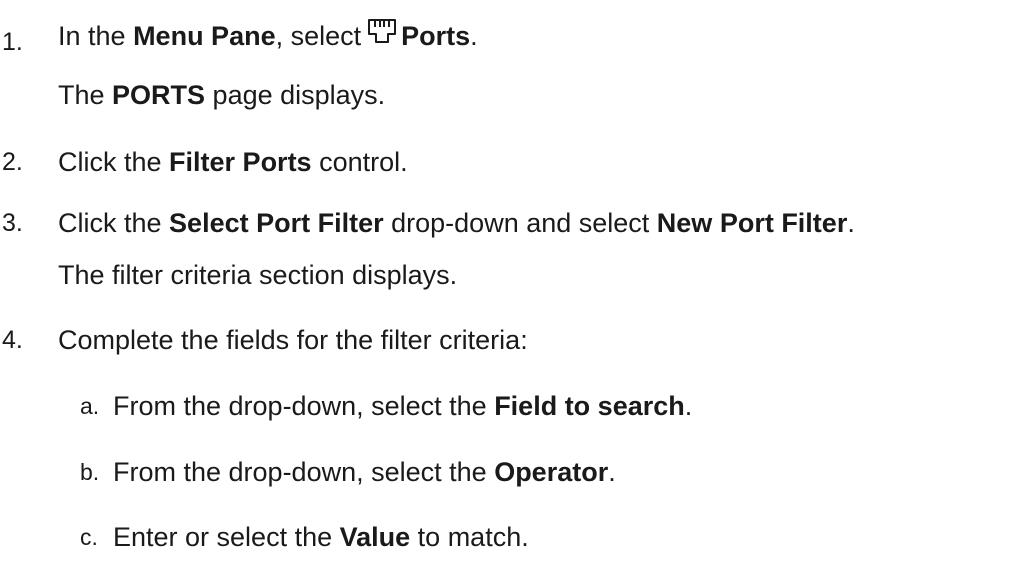 This screenshot has width=1021, height=584. Describe the element at coordinates (12, 223) in the screenshot. I see `step-number: 3.` at that location.